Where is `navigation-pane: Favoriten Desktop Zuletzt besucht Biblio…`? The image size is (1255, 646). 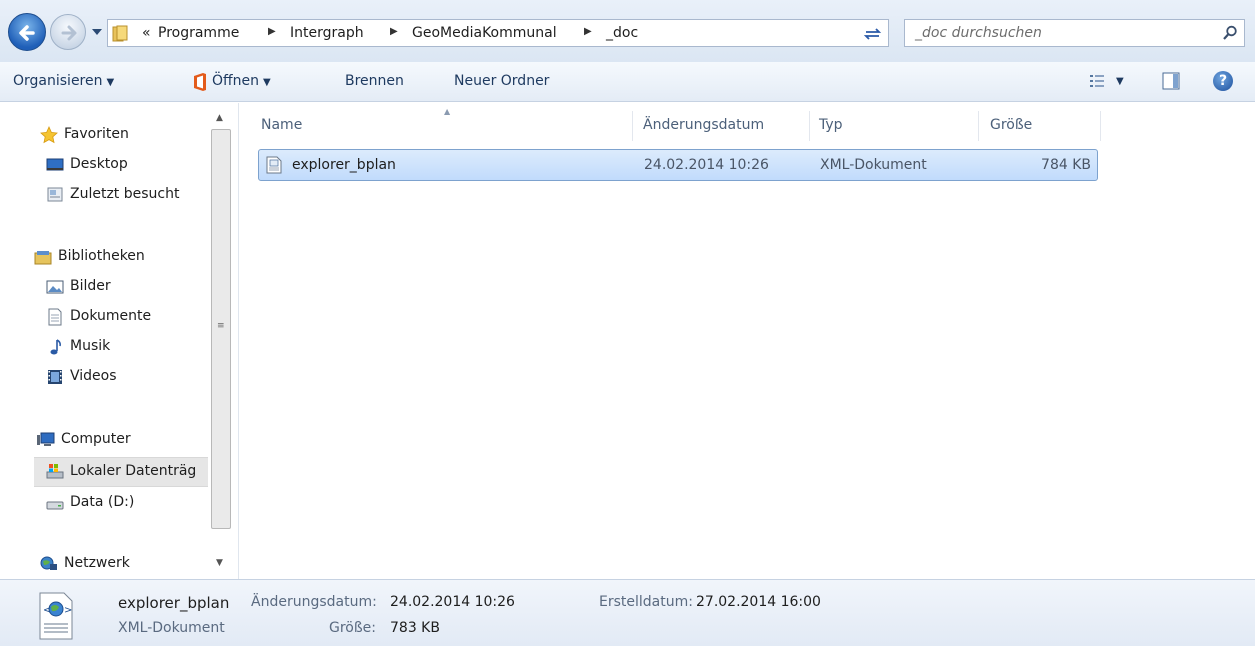 navigation-pane: Favoriten Desktop Zuletzt besucht Biblio… is located at coordinates (119, 341).